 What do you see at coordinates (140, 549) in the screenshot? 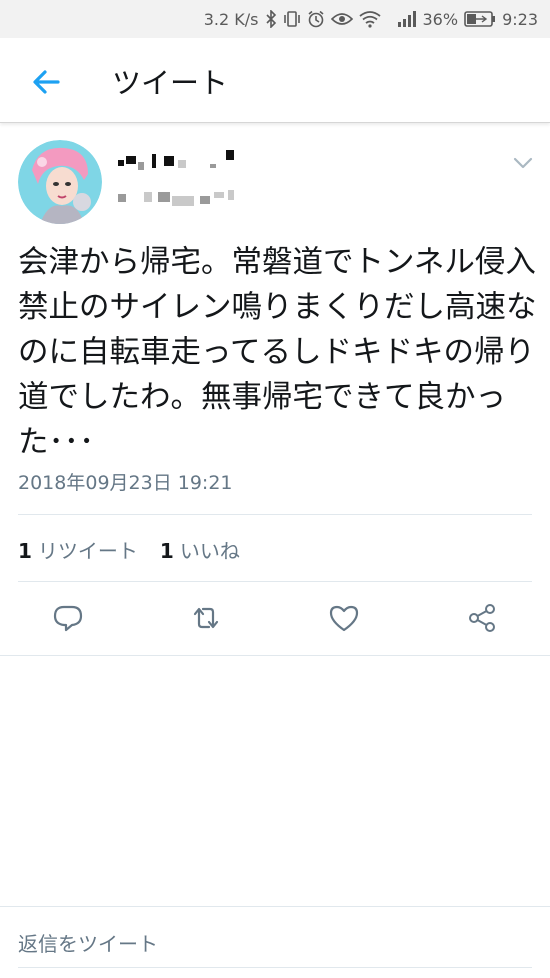
I see `tweet-stats: 1 リツイート 1 いいね` at bounding box center [140, 549].